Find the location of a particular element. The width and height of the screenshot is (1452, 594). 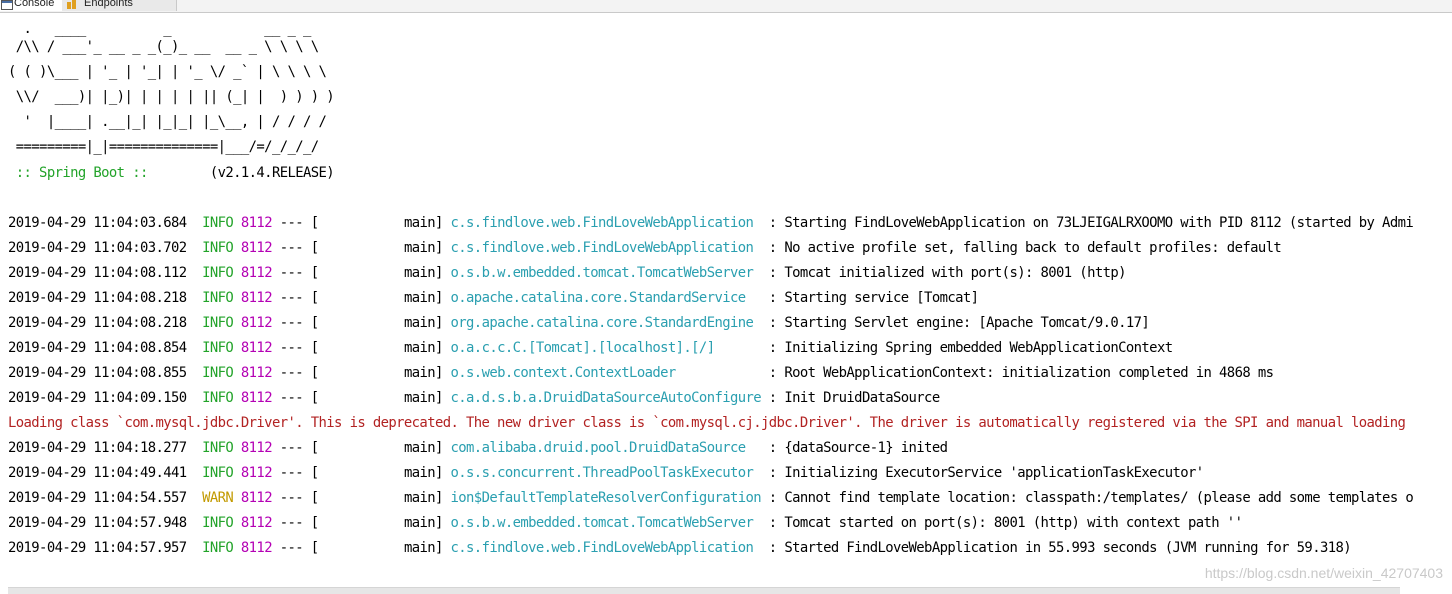

log-logger: o.apache.catalina.core.StandardService is located at coordinates (606, 298).